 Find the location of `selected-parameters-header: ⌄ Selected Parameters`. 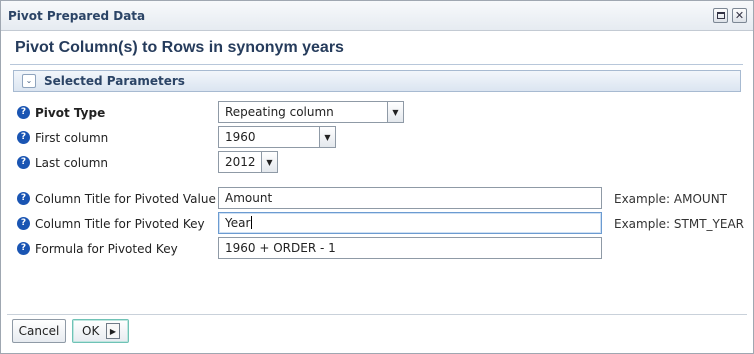

selected-parameters-header: ⌄ Selected Parameters is located at coordinates (377, 81).